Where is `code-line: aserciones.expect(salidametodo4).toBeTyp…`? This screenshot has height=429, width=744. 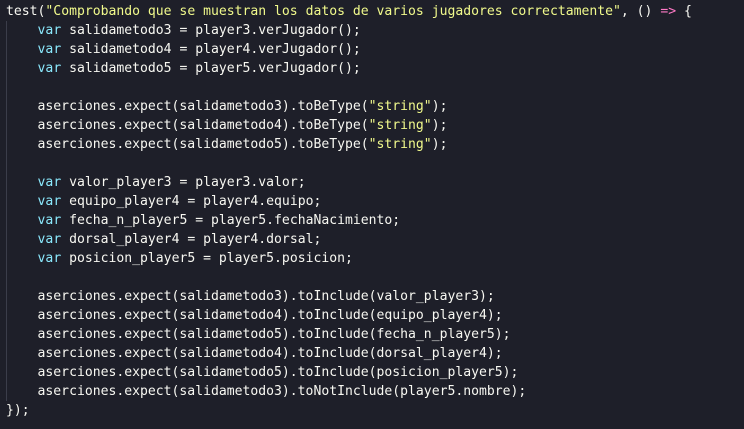 code-line: aserciones.expect(salidametodo4).toBeTyp… is located at coordinates (349, 125).